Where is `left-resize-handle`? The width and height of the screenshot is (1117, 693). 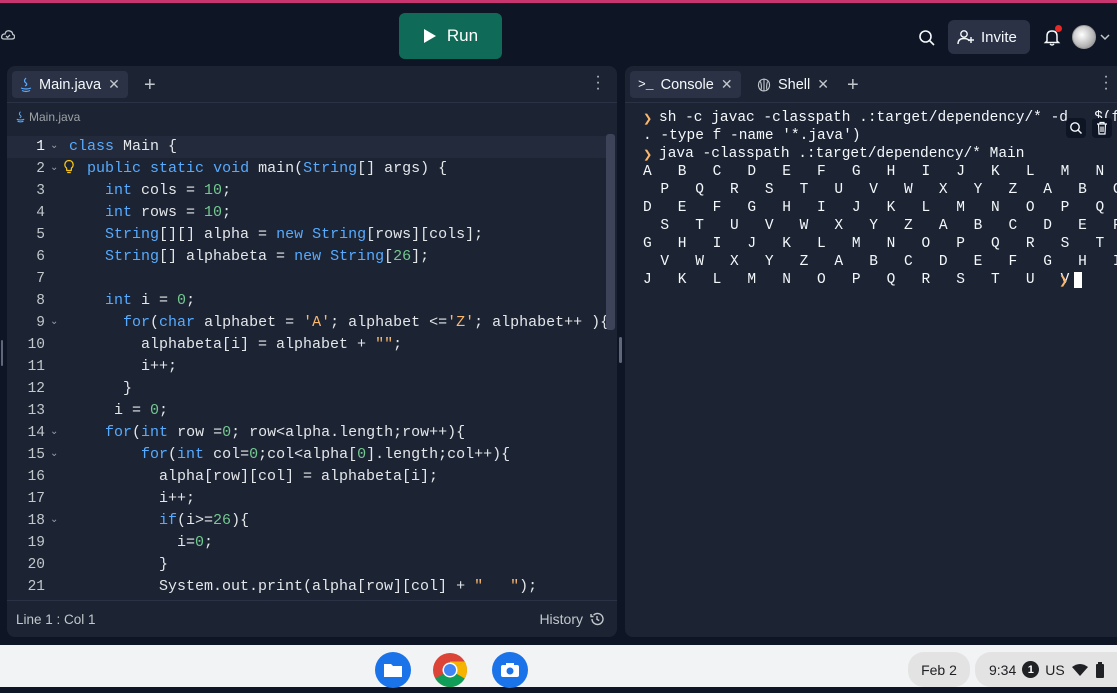
left-resize-handle is located at coordinates (2, 353).